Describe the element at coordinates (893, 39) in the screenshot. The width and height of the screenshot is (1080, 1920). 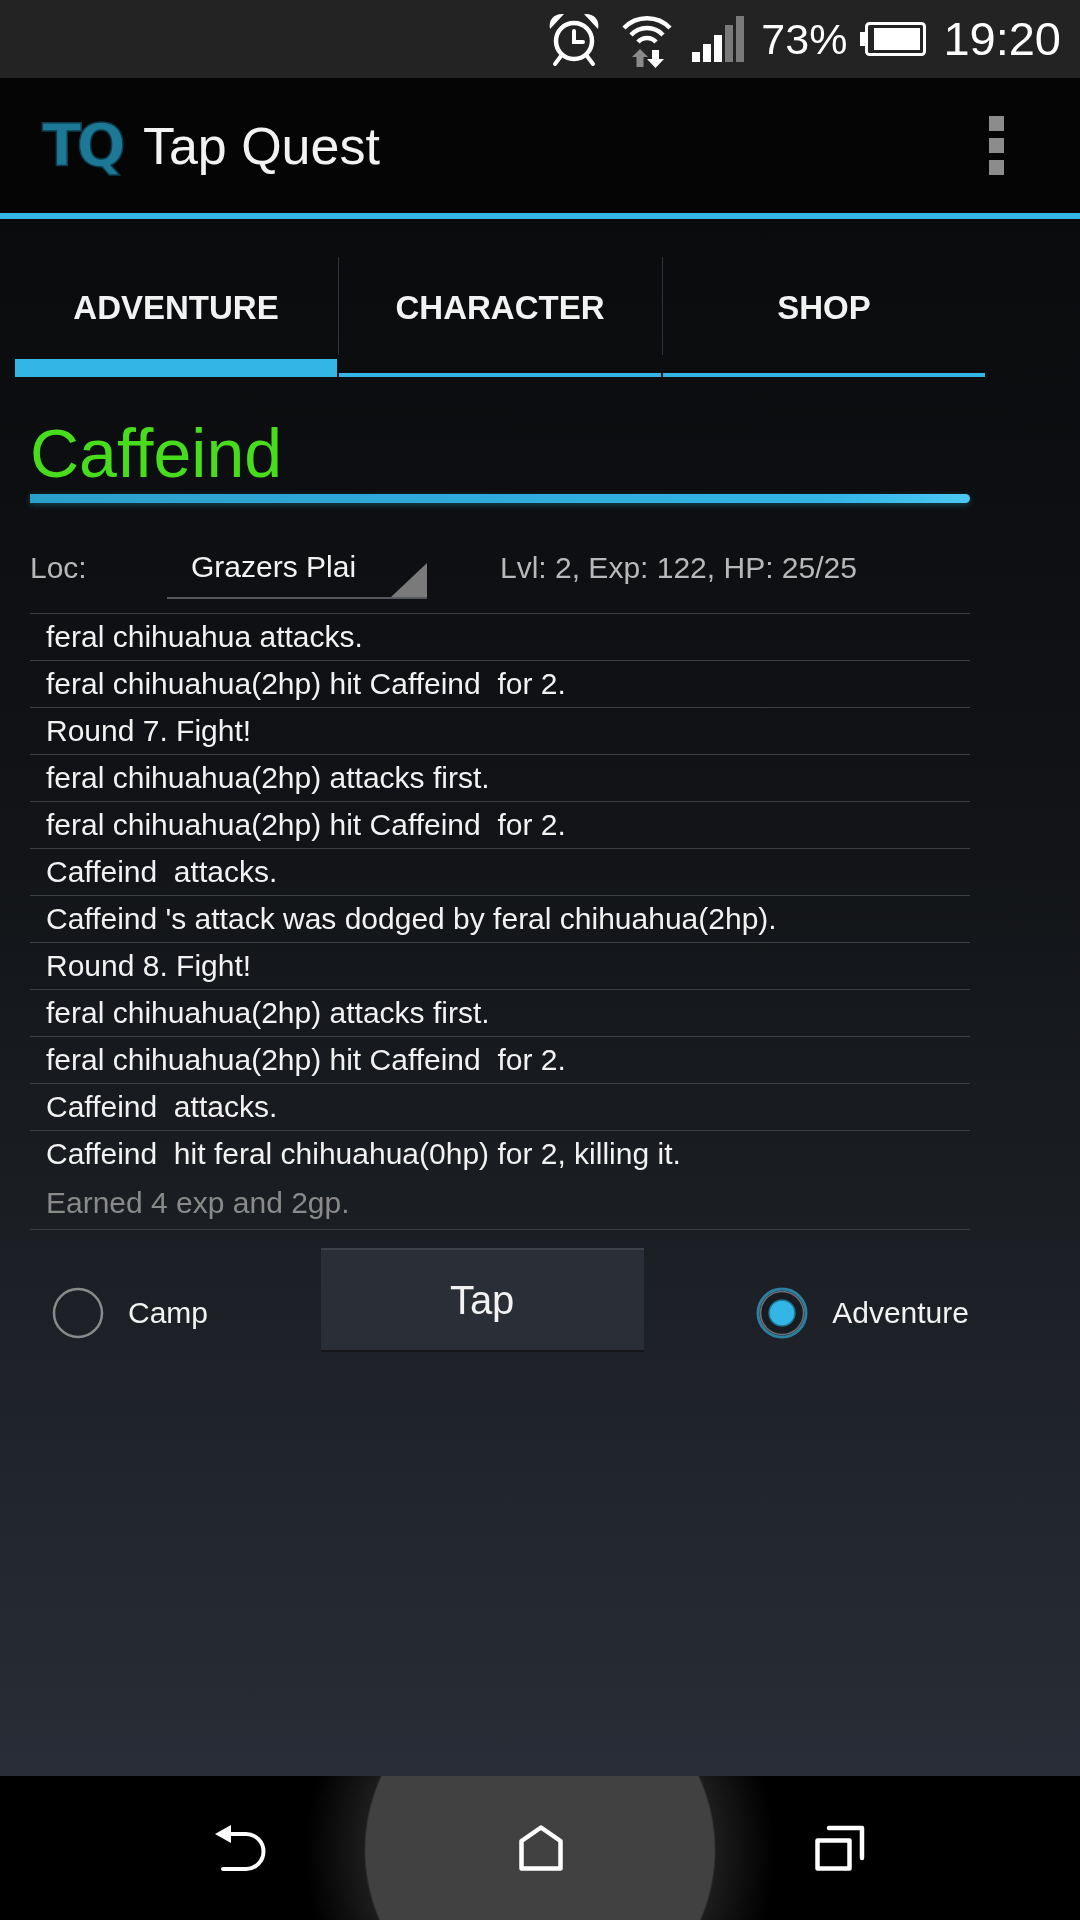
I see `battery-icon` at that location.